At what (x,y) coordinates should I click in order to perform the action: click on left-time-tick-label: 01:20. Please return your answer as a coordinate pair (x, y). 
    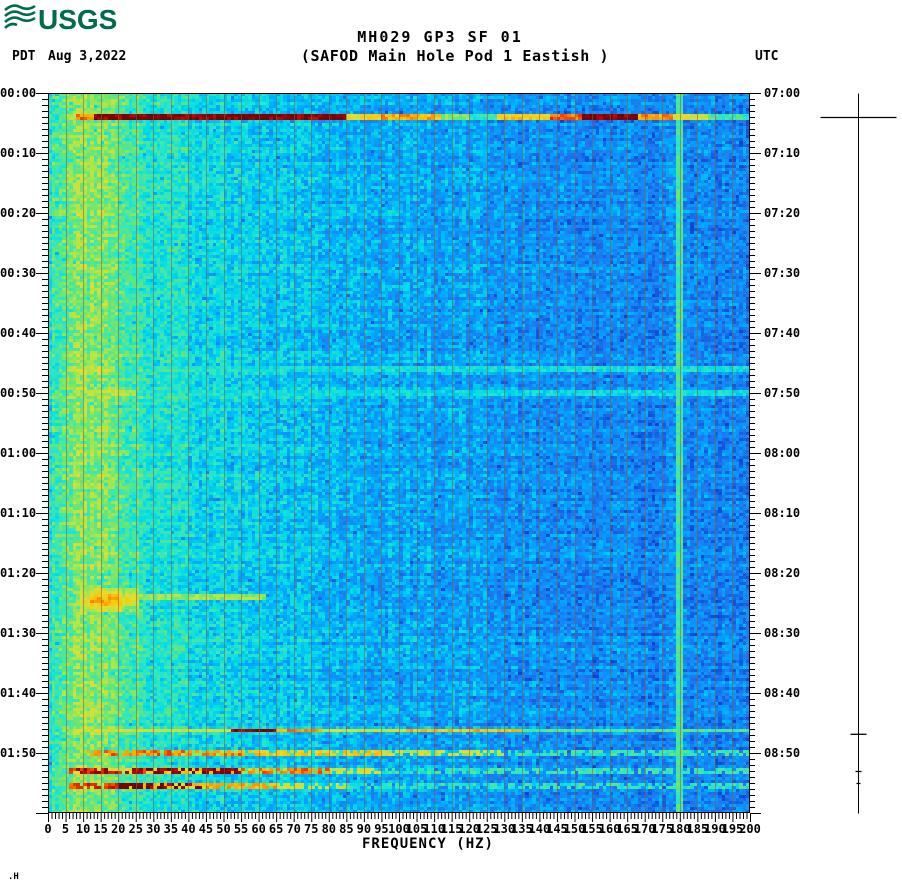
    Looking at the image, I should click on (18, 573).